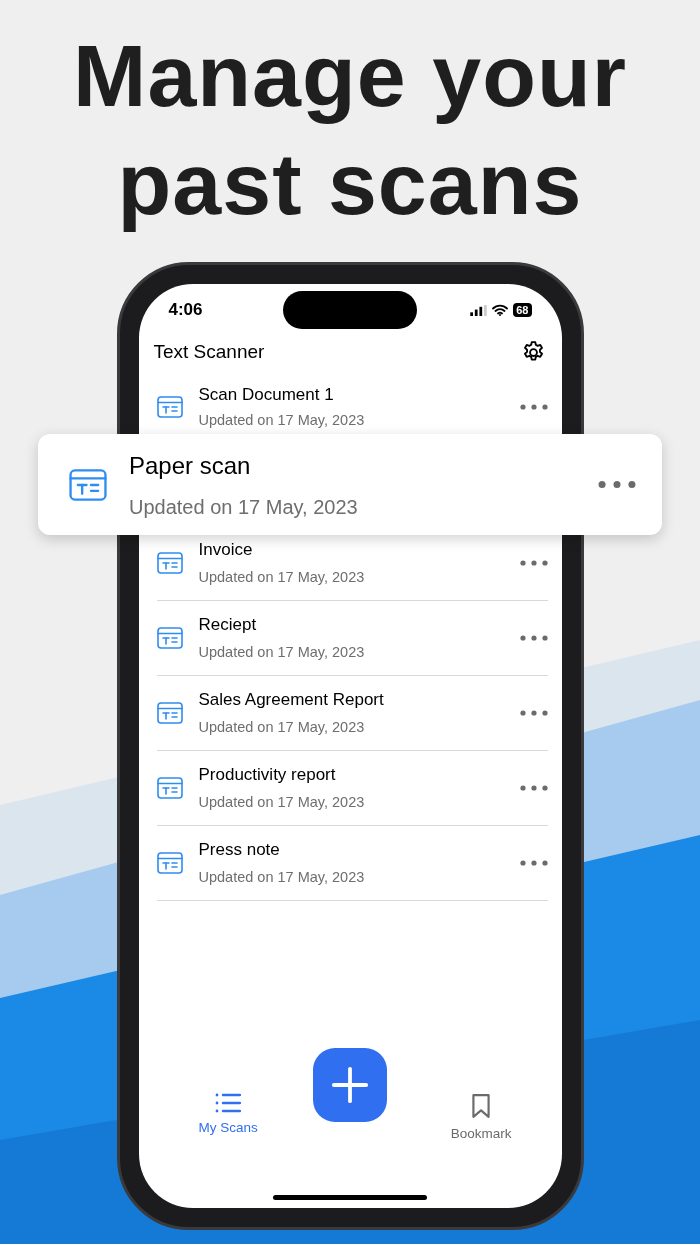 The height and width of the screenshot is (1244, 700). I want to click on scan-title: Invoice, so click(226, 550).